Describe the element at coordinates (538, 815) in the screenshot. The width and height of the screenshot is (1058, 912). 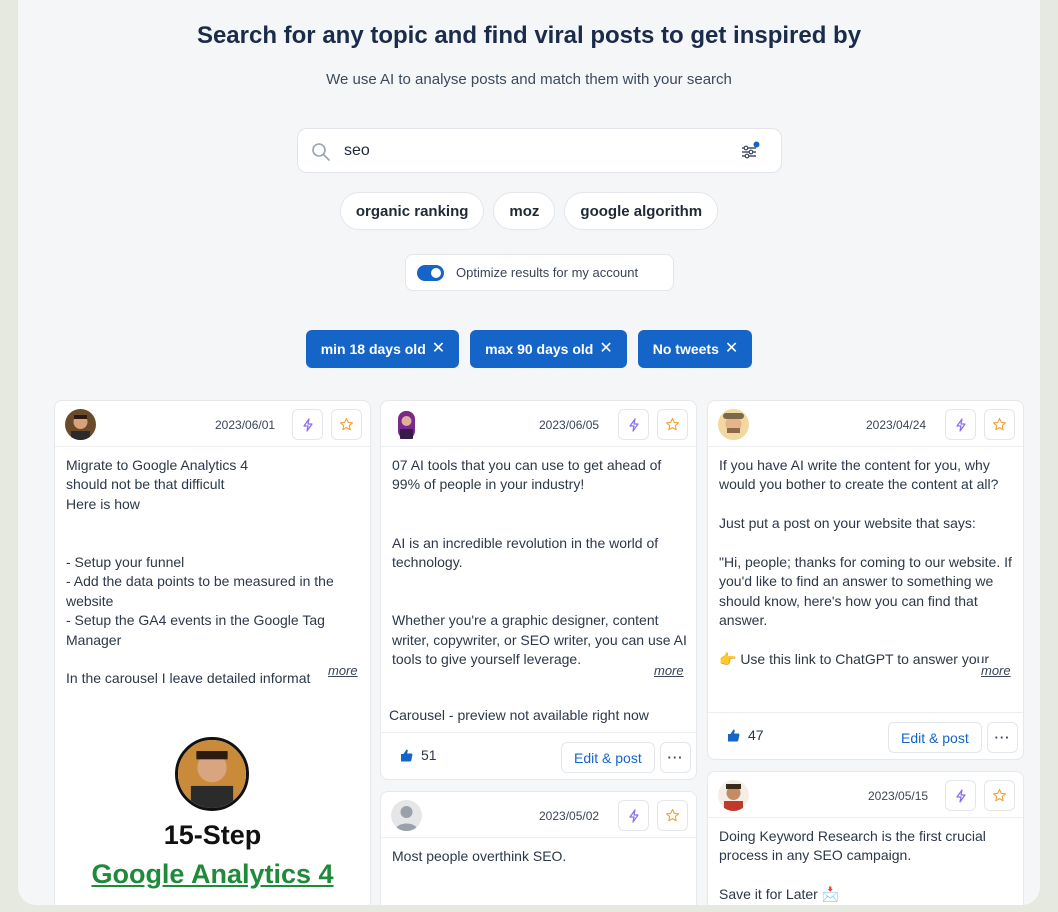
I see `card-header: 2023/05/02` at that location.